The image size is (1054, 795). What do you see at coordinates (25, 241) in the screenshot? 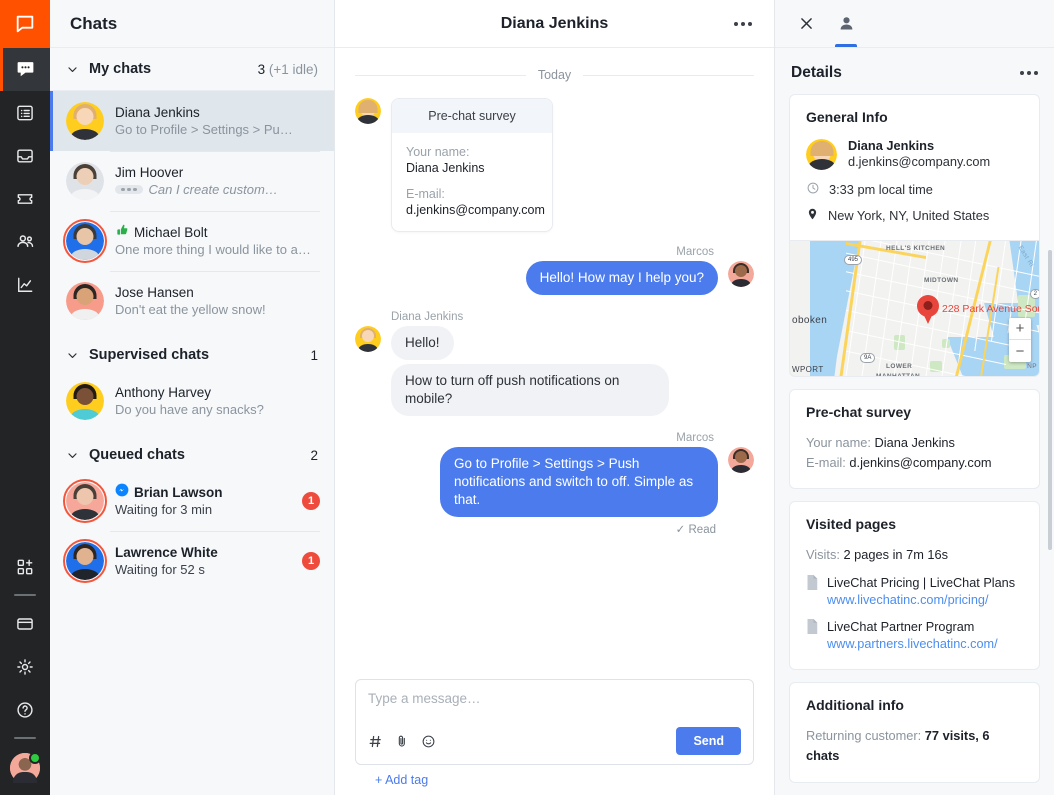
I see `sidebar-item-team` at bounding box center [25, 241].